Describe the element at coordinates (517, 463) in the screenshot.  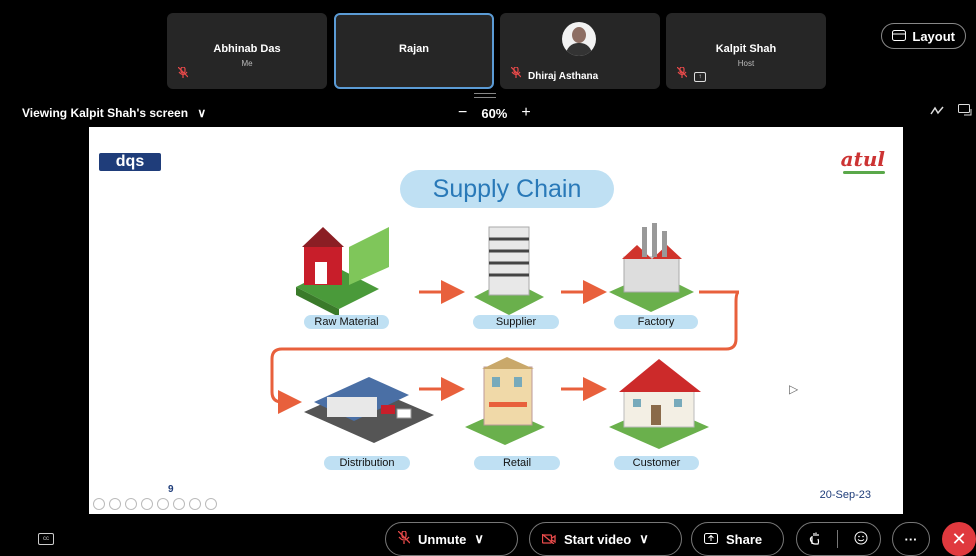
I see `stage-label: Retail` at that location.